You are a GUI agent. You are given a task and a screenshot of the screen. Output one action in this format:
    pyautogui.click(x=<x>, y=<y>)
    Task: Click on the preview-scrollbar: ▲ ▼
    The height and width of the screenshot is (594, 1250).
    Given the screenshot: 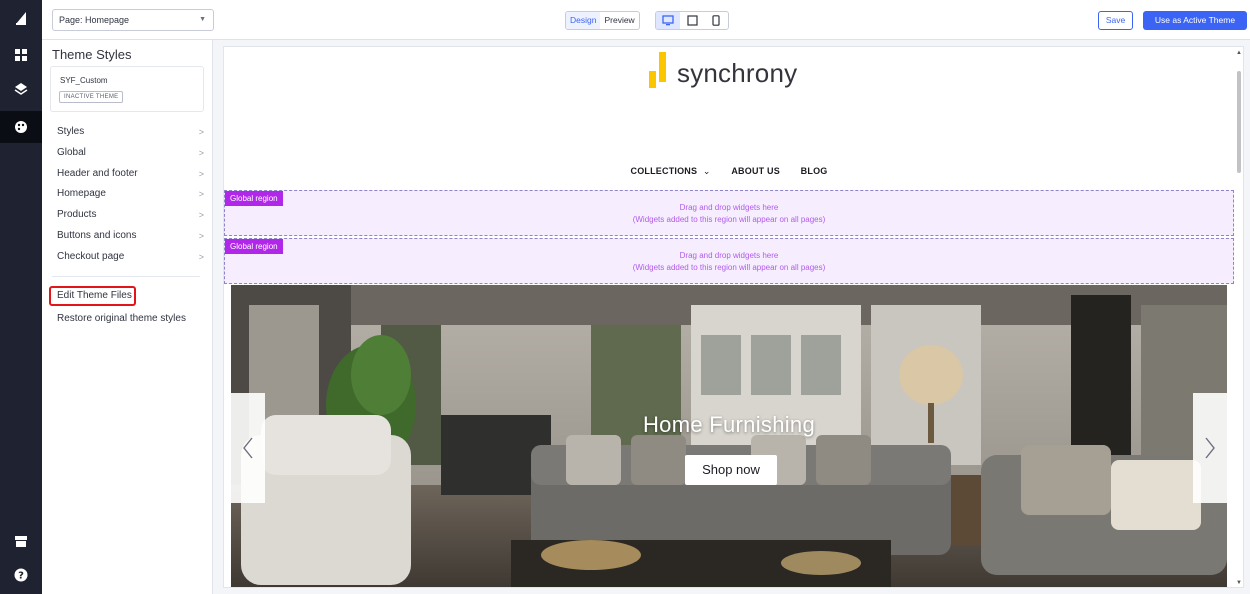 What is the action you would take?
    pyautogui.click(x=1239, y=317)
    